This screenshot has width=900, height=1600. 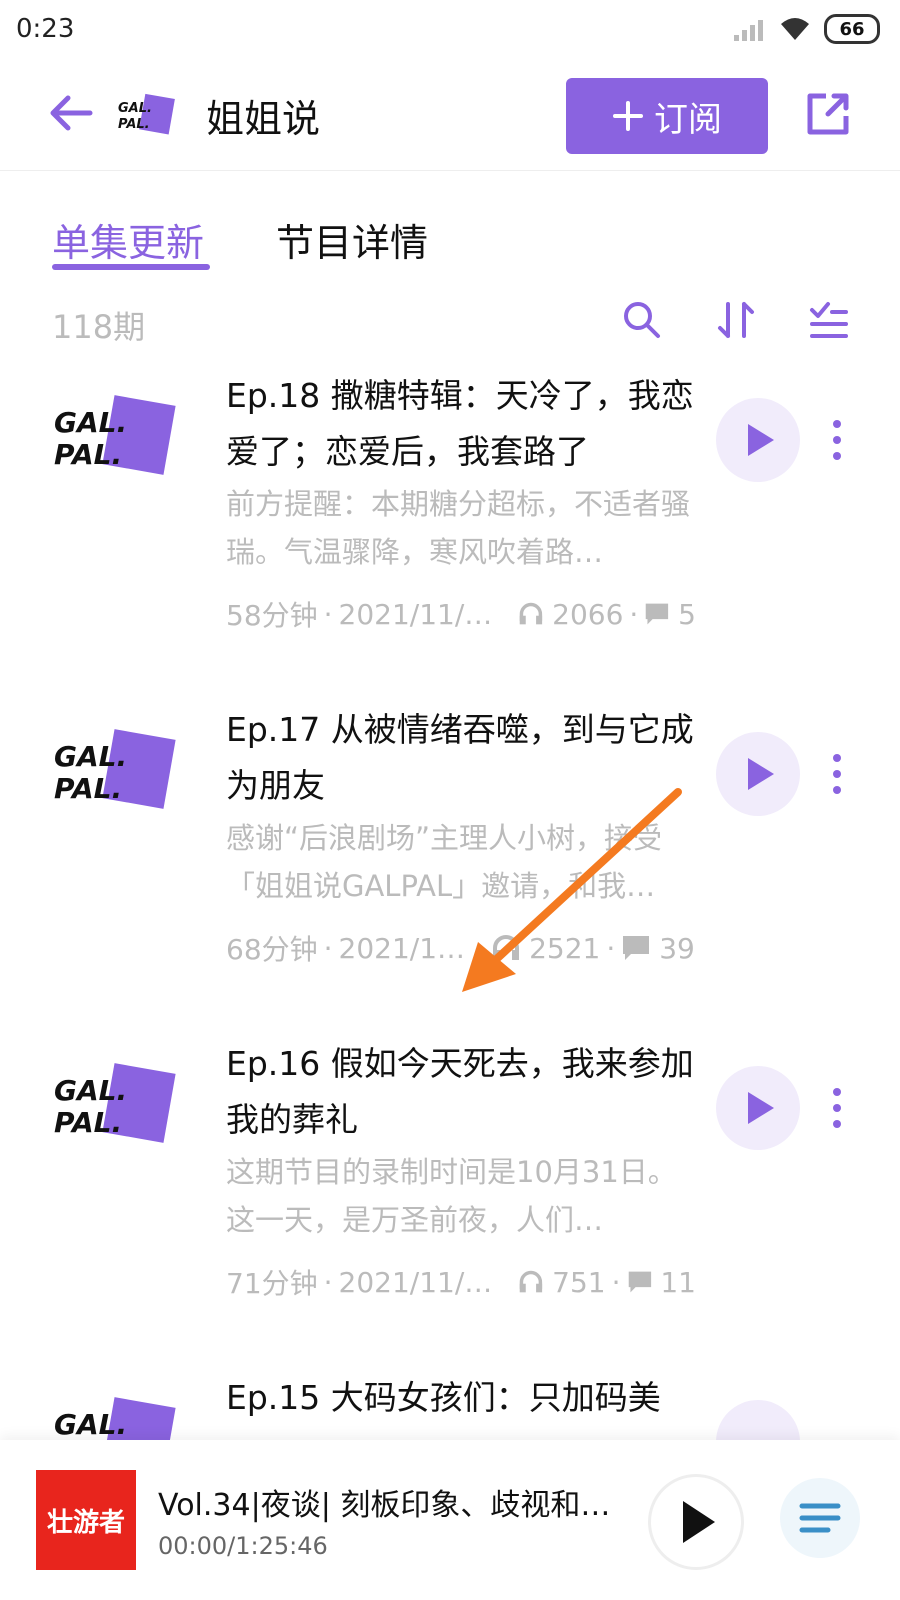 I want to click on list-toolbar: 118期, so click(x=450, y=325).